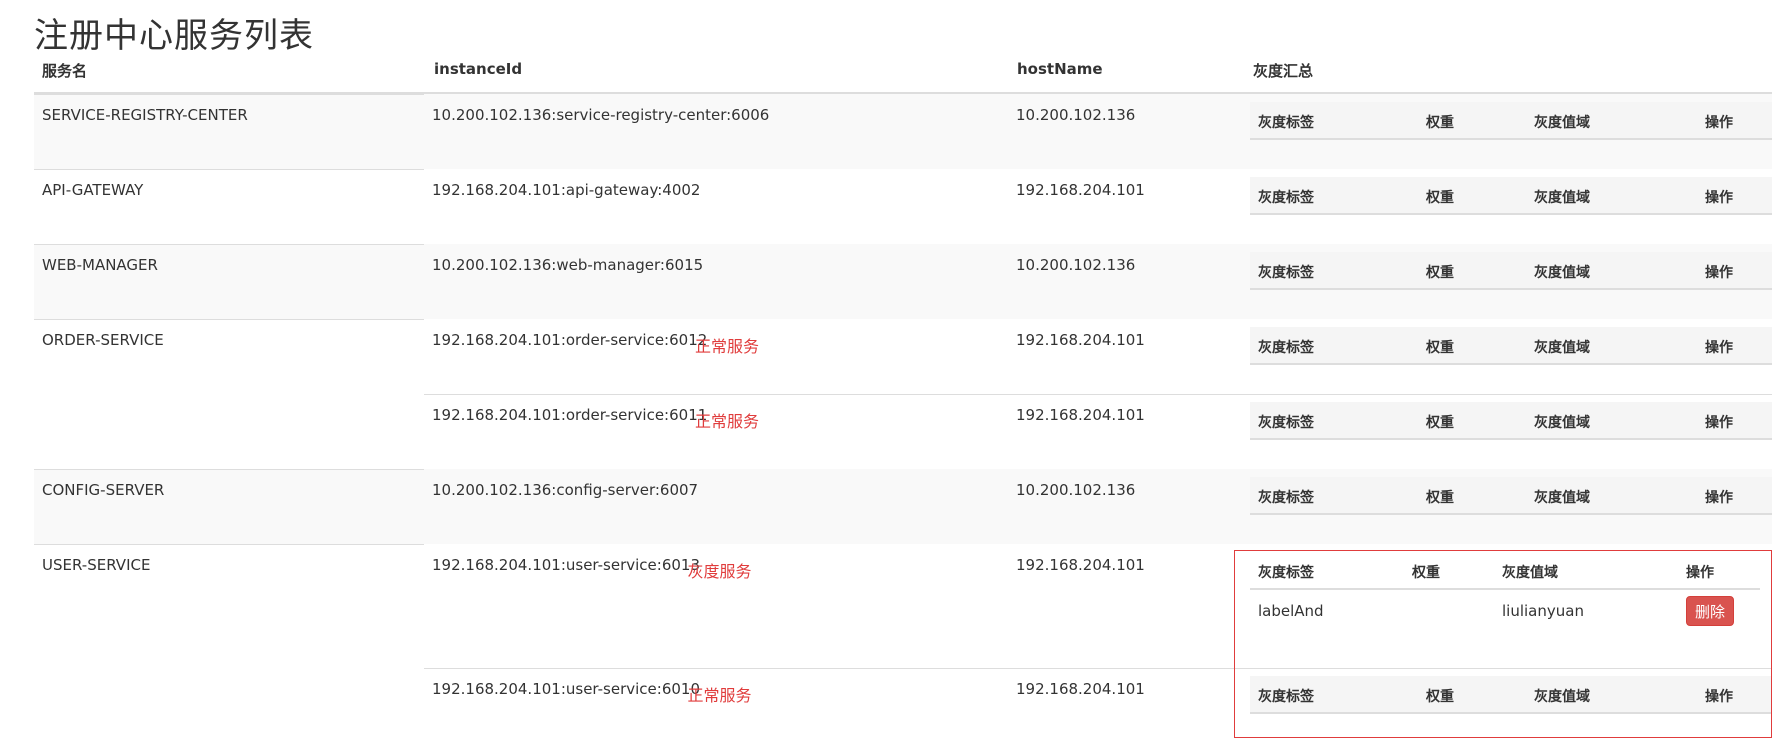  Describe the element at coordinates (570, 340) in the screenshot. I see `instance-id: 192.168.204.101:order-service:6012` at that location.